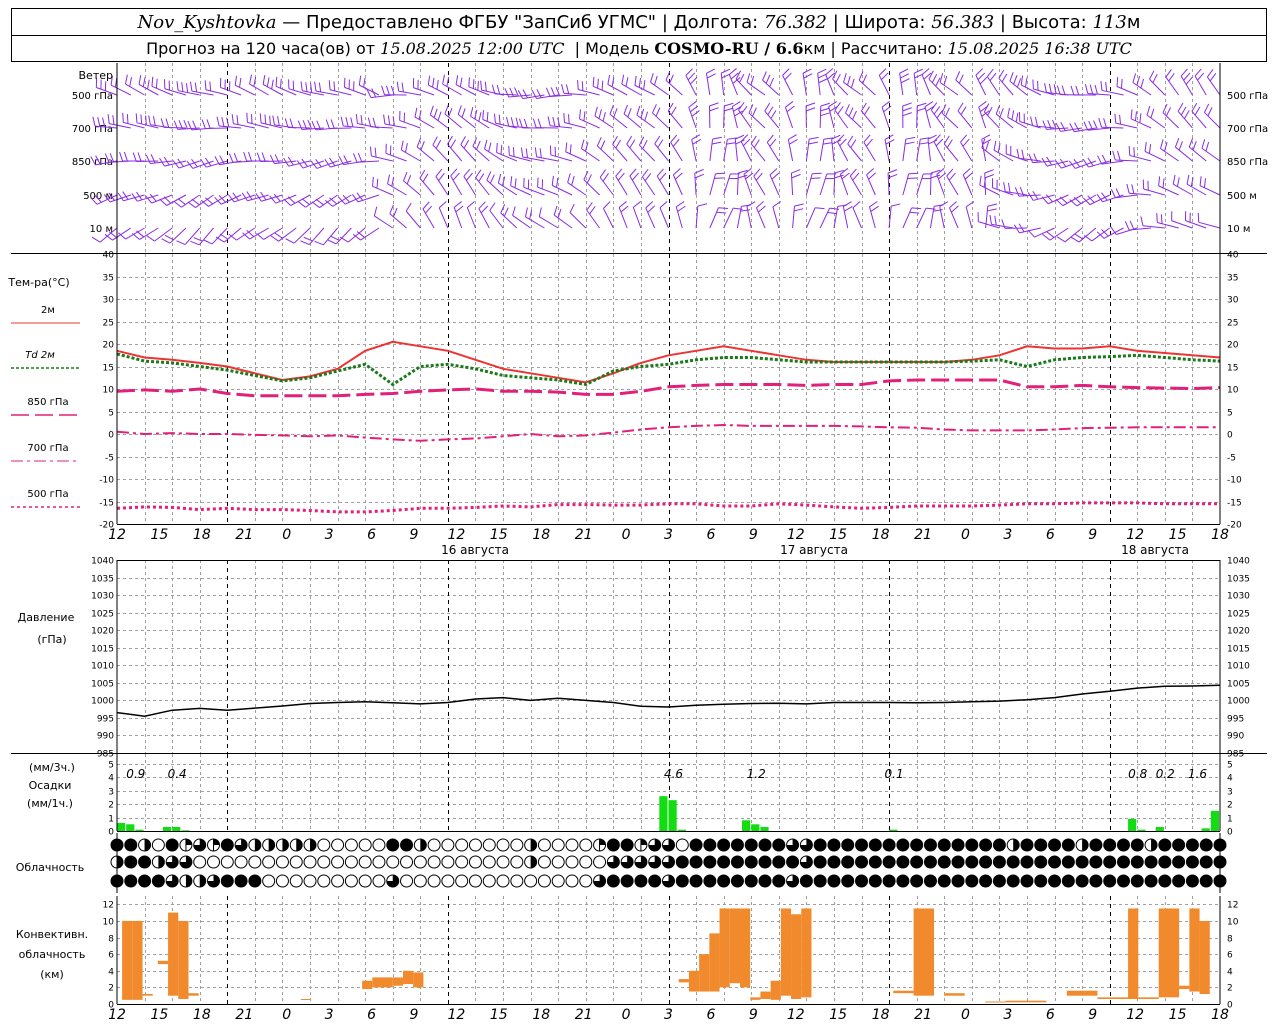 This screenshot has width=1280, height=1024. I want to click on bottom-hour-label: 3, so click(1007, 1015).